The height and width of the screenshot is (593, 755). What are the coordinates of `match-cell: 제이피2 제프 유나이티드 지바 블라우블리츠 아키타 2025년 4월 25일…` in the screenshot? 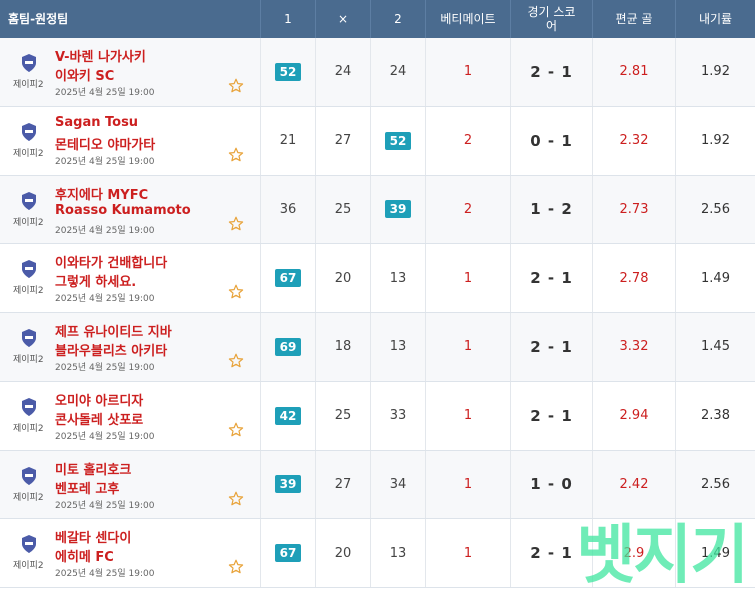 It's located at (130, 347).